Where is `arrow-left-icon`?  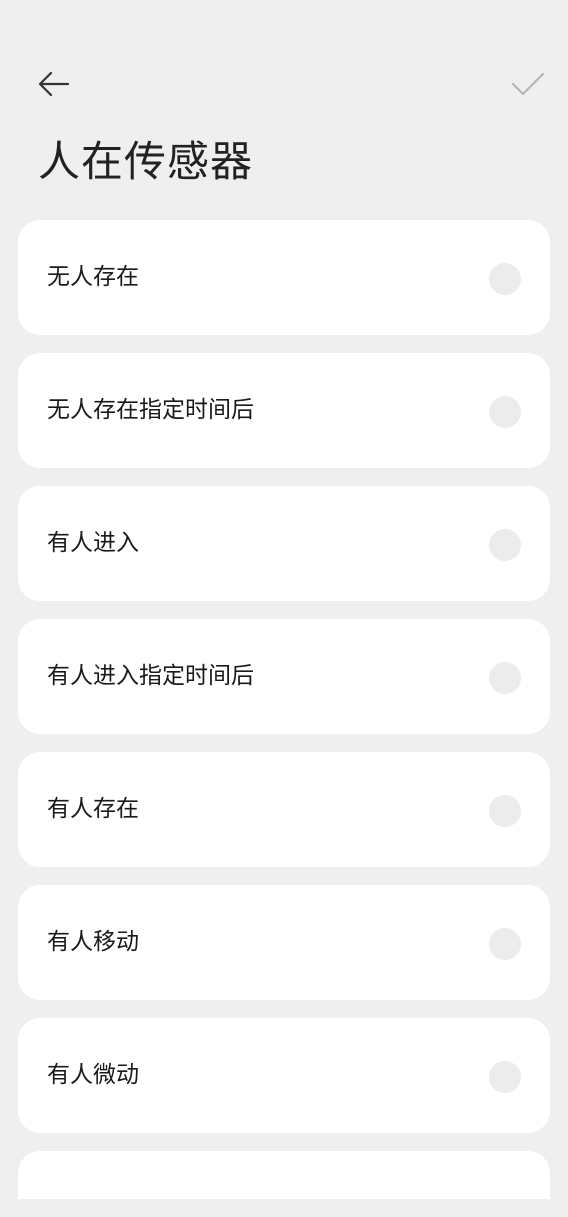 arrow-left-icon is located at coordinates (54, 84).